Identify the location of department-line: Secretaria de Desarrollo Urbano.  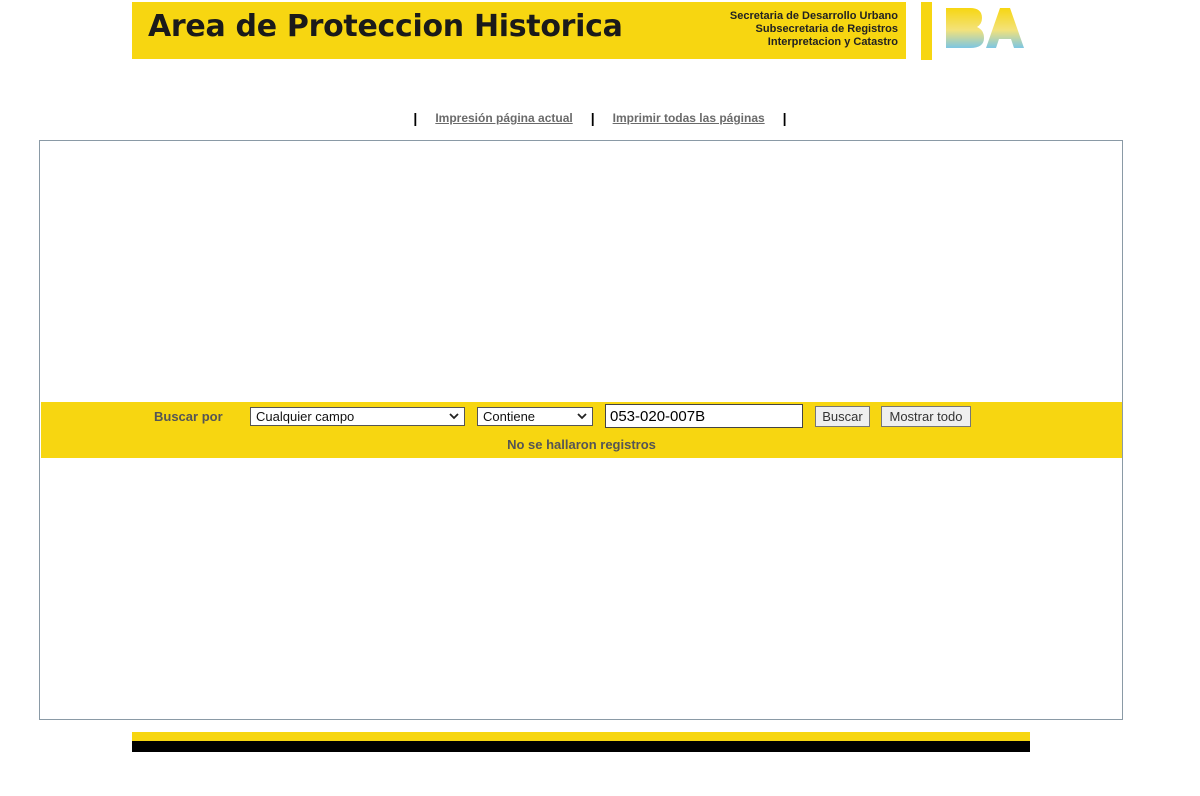
(813, 16).